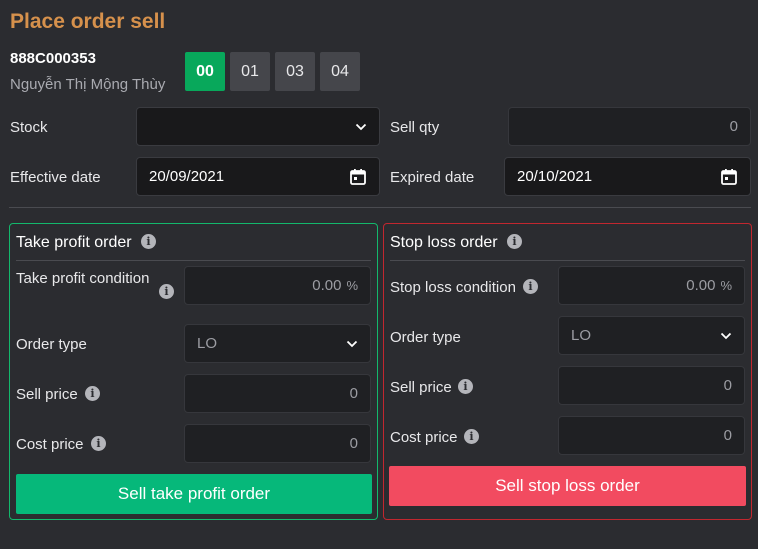 The width and height of the screenshot is (758, 549). What do you see at coordinates (651, 335) in the screenshot?
I see `stop-loss-order-type-select: LO` at bounding box center [651, 335].